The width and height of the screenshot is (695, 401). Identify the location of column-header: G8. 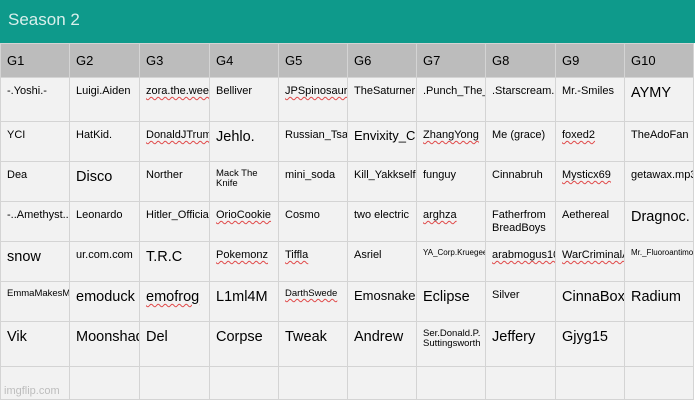
(520, 60).